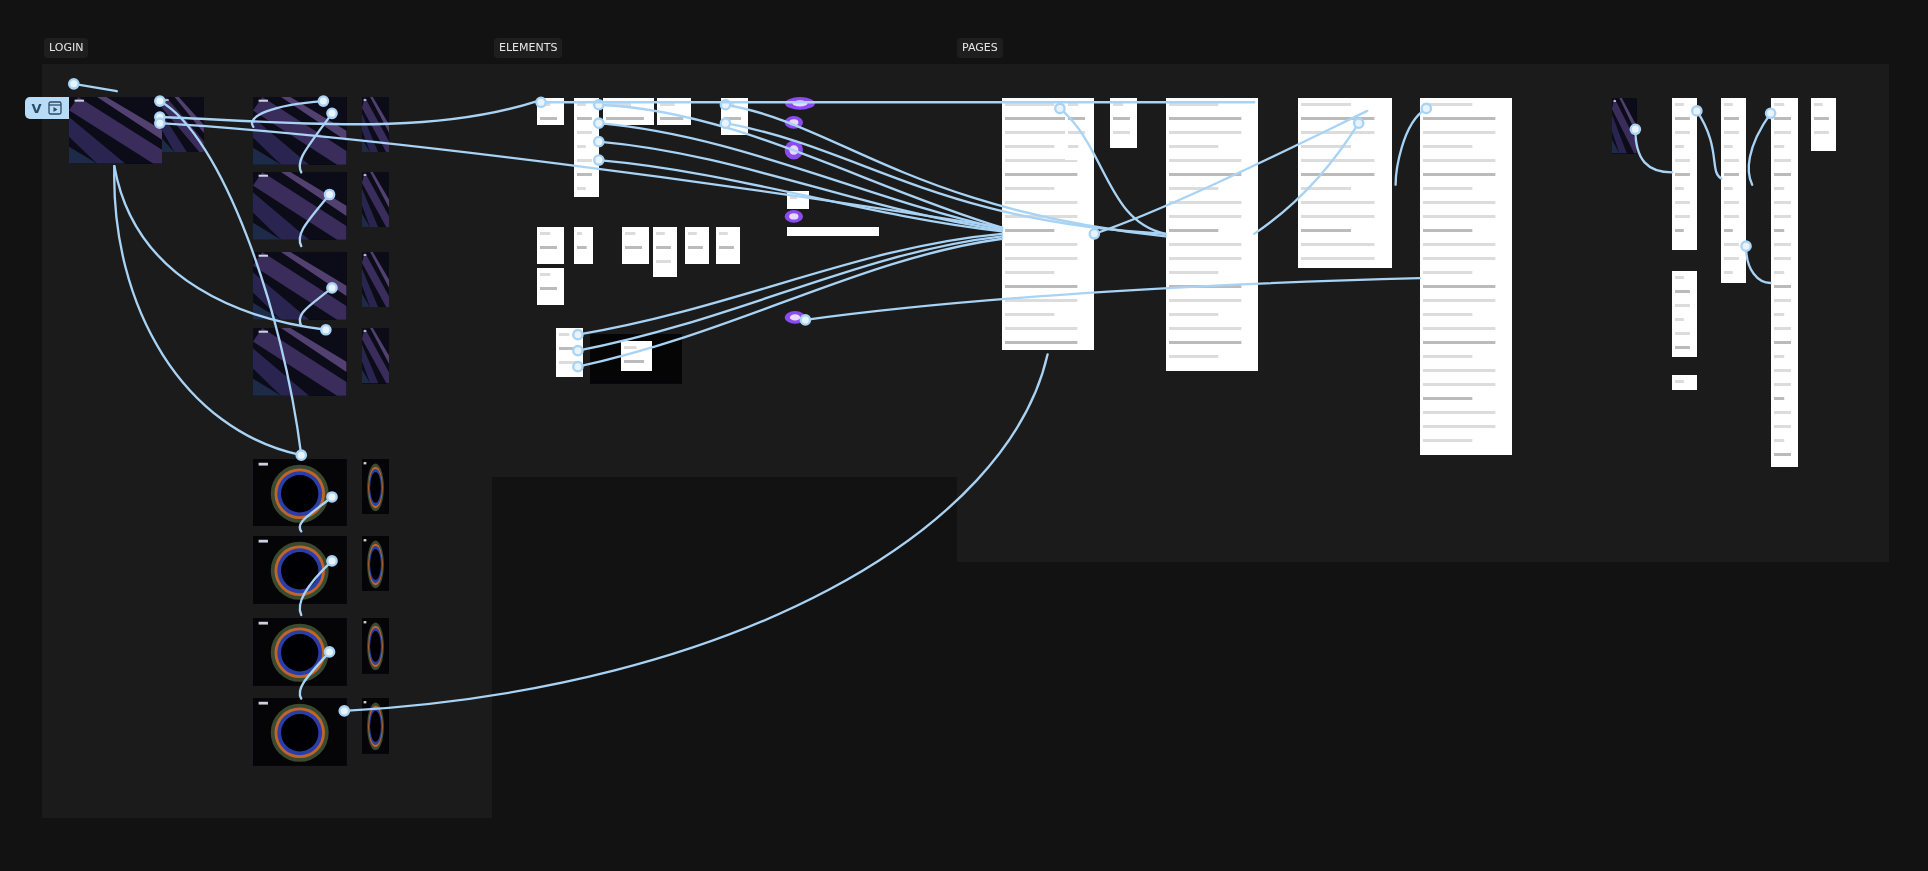 The width and height of the screenshot is (1928, 871). Describe the element at coordinates (66, 48) in the screenshot. I see `section-label: LOGIN` at that location.